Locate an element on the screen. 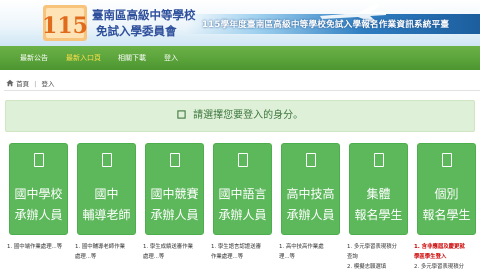 Image resolution: width=480 pixels, height=270 pixels. divider is located at coordinates (242, 90).